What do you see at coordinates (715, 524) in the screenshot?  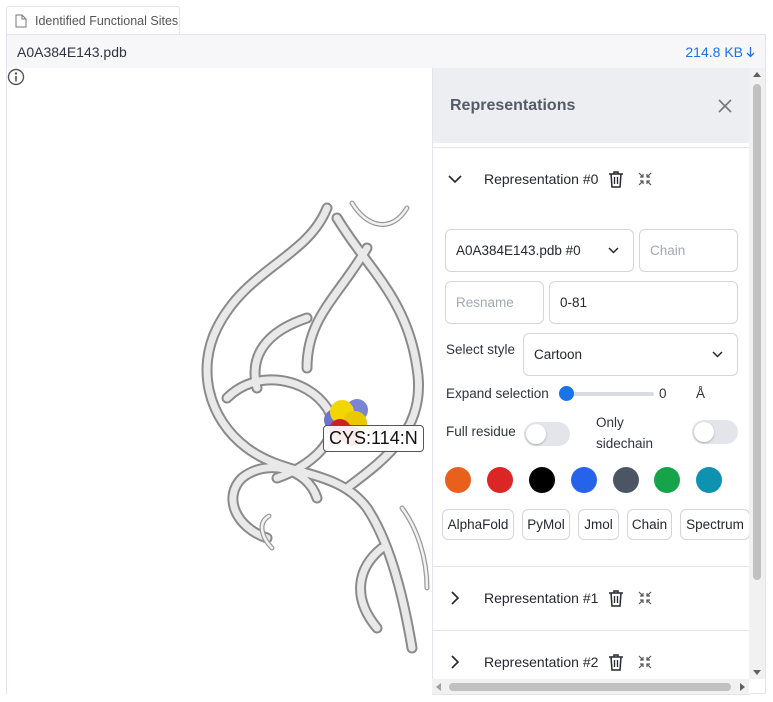 I see `scheme-spectrum-button: Spectrum` at bounding box center [715, 524].